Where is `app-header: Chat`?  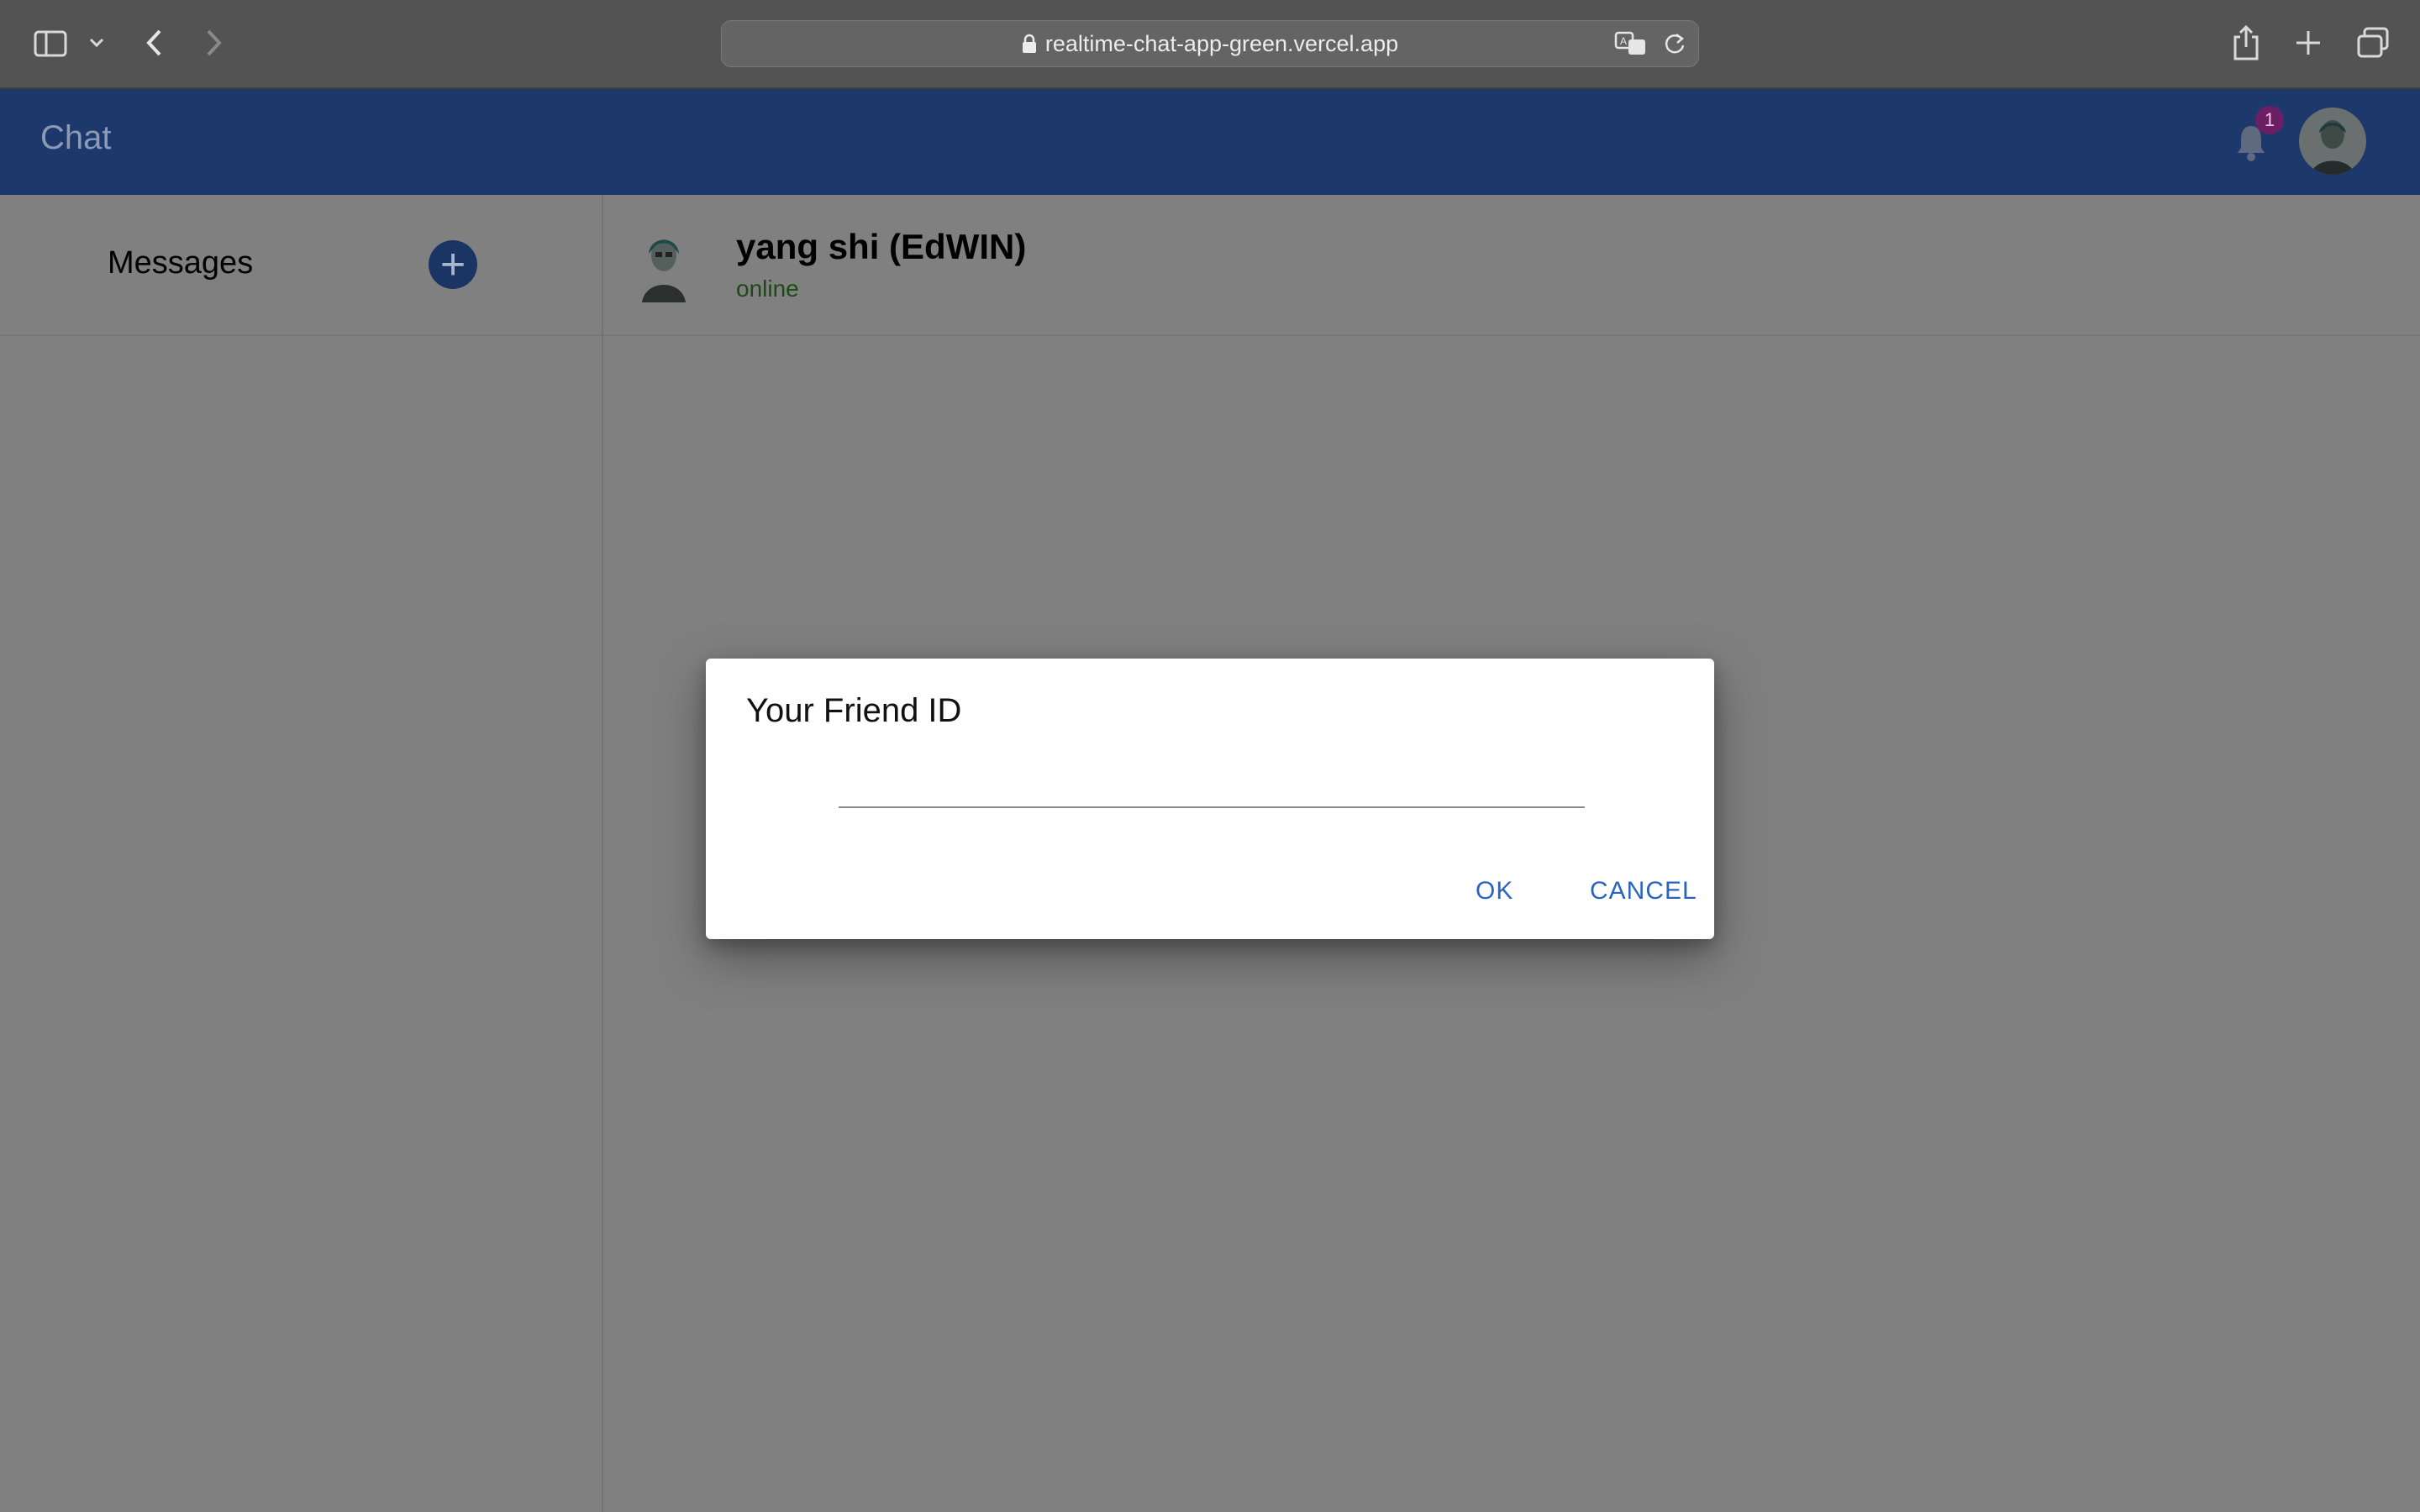 app-header: Chat is located at coordinates (1210, 142).